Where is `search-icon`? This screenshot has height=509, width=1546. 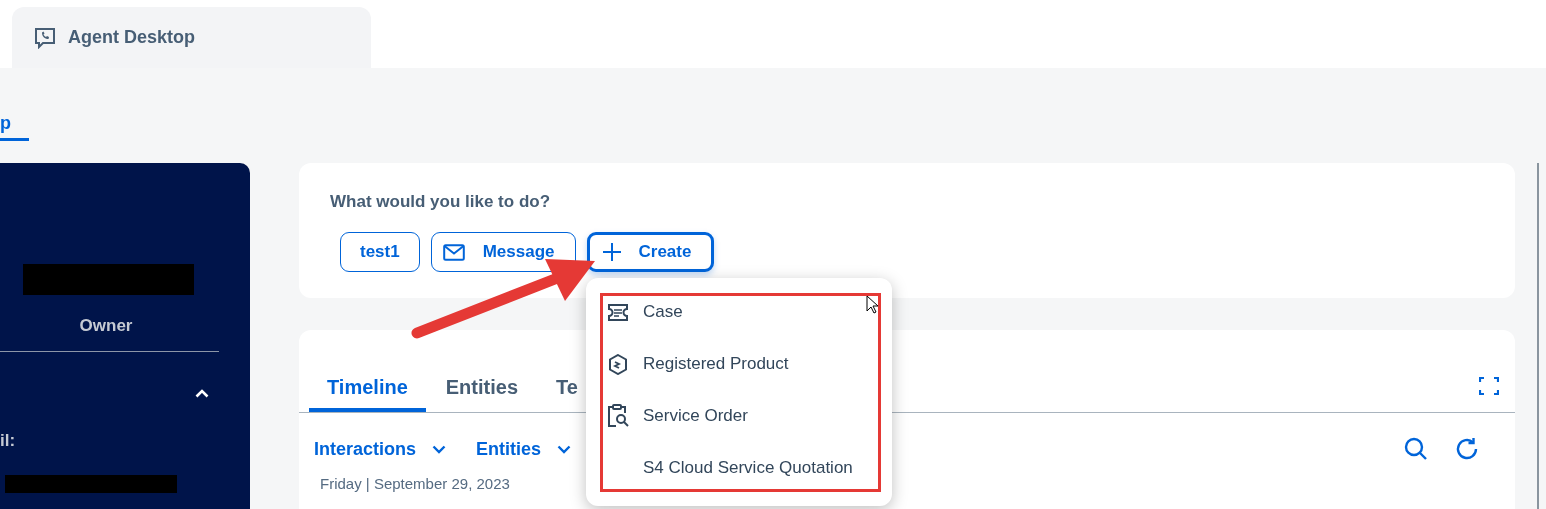 search-icon is located at coordinates (1416, 449).